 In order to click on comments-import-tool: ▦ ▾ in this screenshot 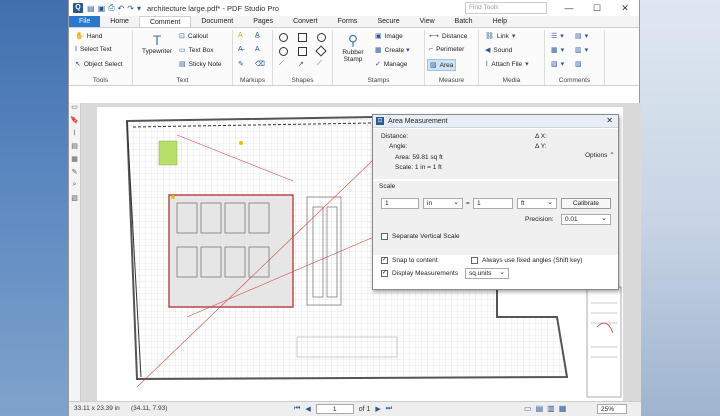, I will do `click(559, 50)`.